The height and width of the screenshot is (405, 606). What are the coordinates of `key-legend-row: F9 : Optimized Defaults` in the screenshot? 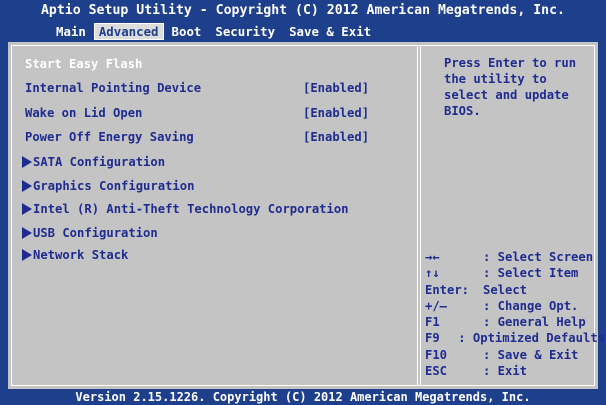 It's located at (515, 338).